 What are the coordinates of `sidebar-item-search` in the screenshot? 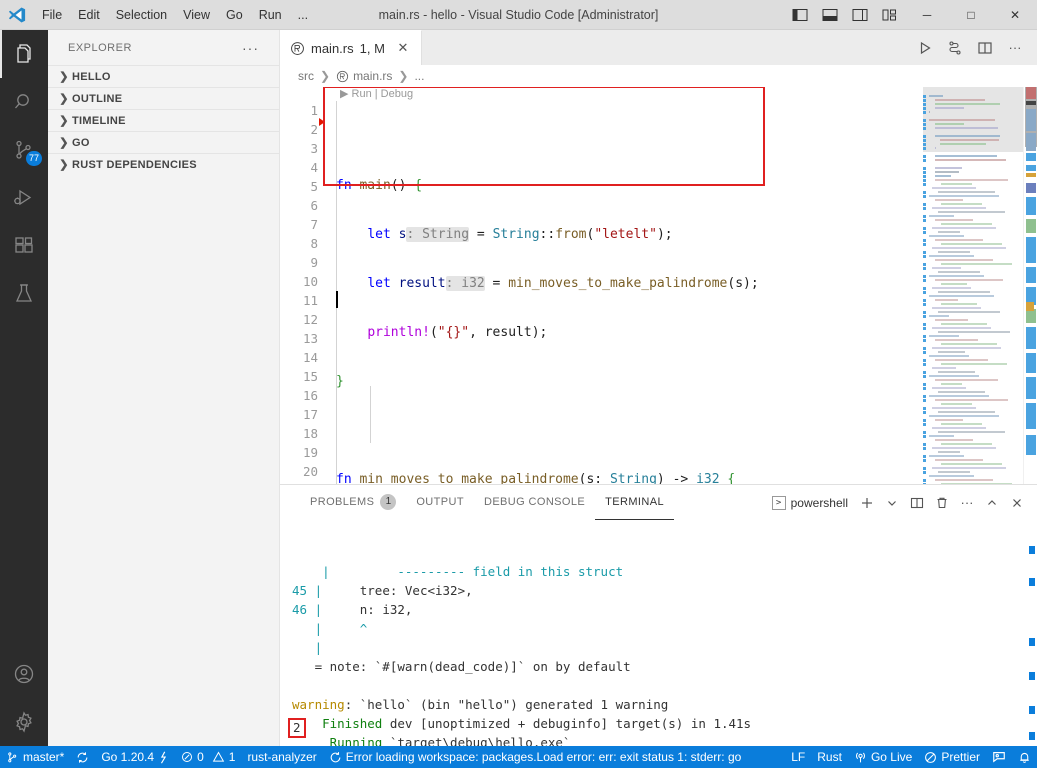 It's located at (24, 102).